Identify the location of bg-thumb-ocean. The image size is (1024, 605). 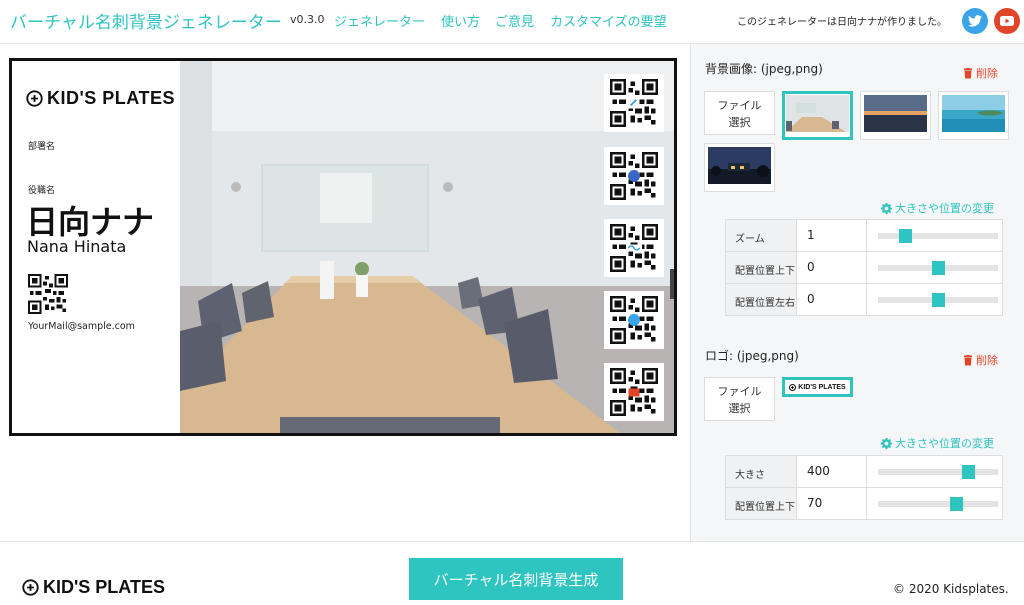
(973, 115).